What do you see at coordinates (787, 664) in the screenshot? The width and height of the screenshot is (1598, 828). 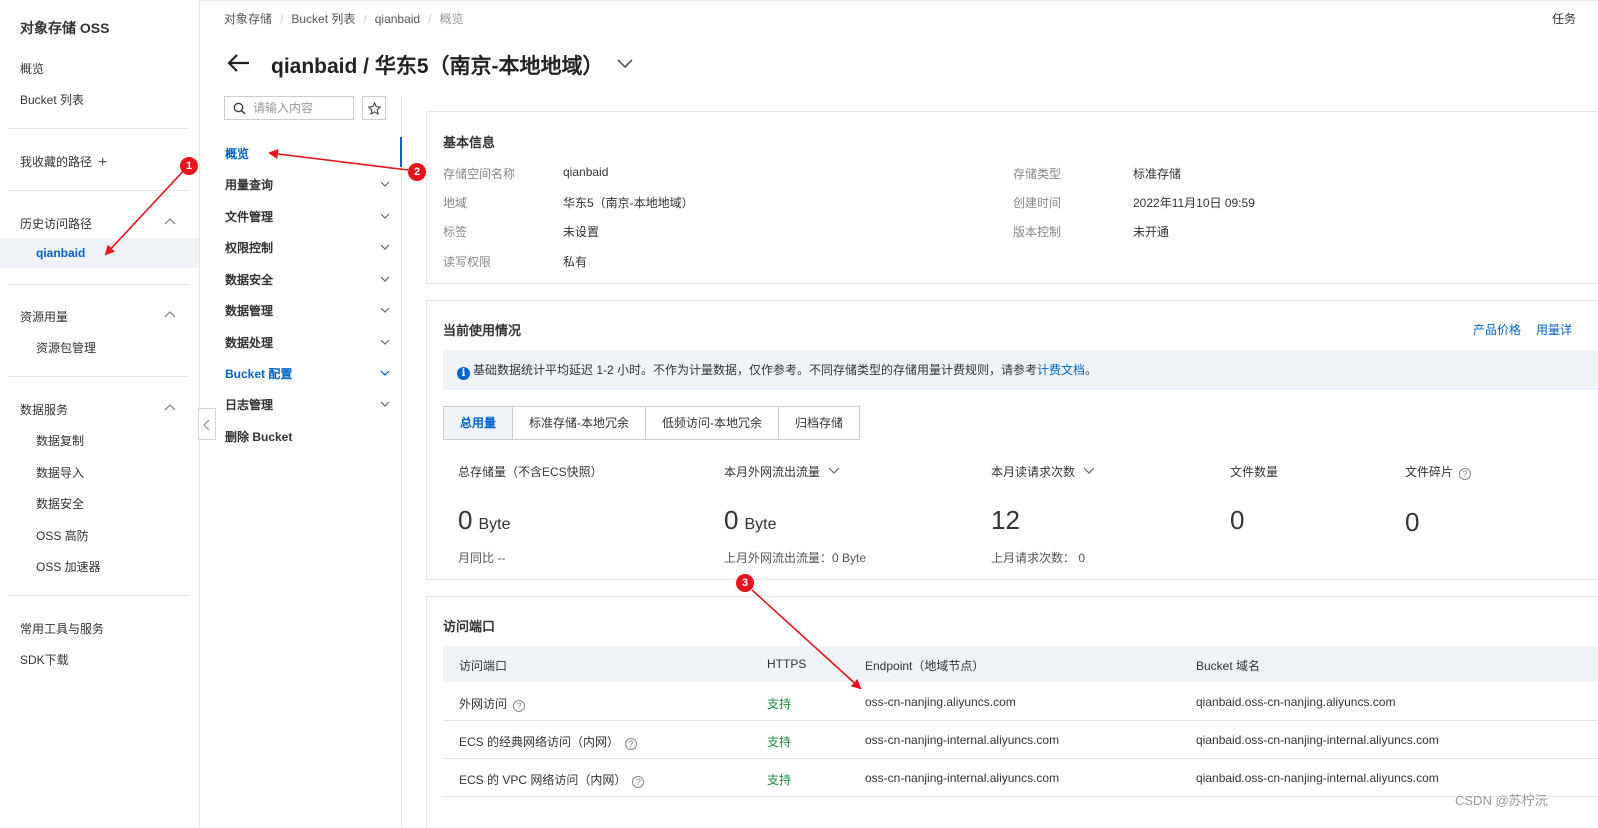 I see `column-header: HTTPS` at bounding box center [787, 664].